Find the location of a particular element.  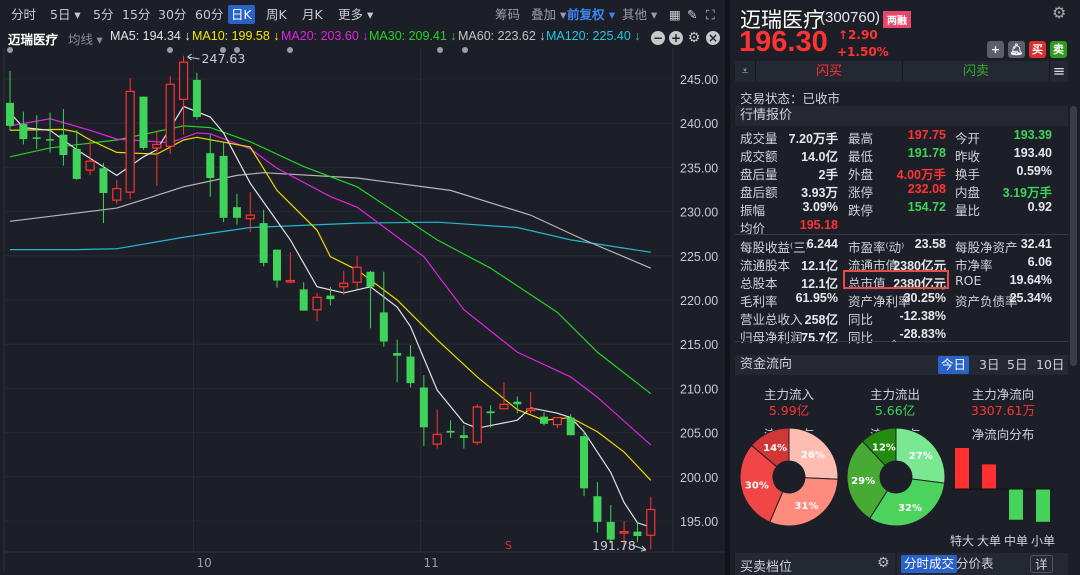

net-flow-label: 大单 is located at coordinates (989, 541).